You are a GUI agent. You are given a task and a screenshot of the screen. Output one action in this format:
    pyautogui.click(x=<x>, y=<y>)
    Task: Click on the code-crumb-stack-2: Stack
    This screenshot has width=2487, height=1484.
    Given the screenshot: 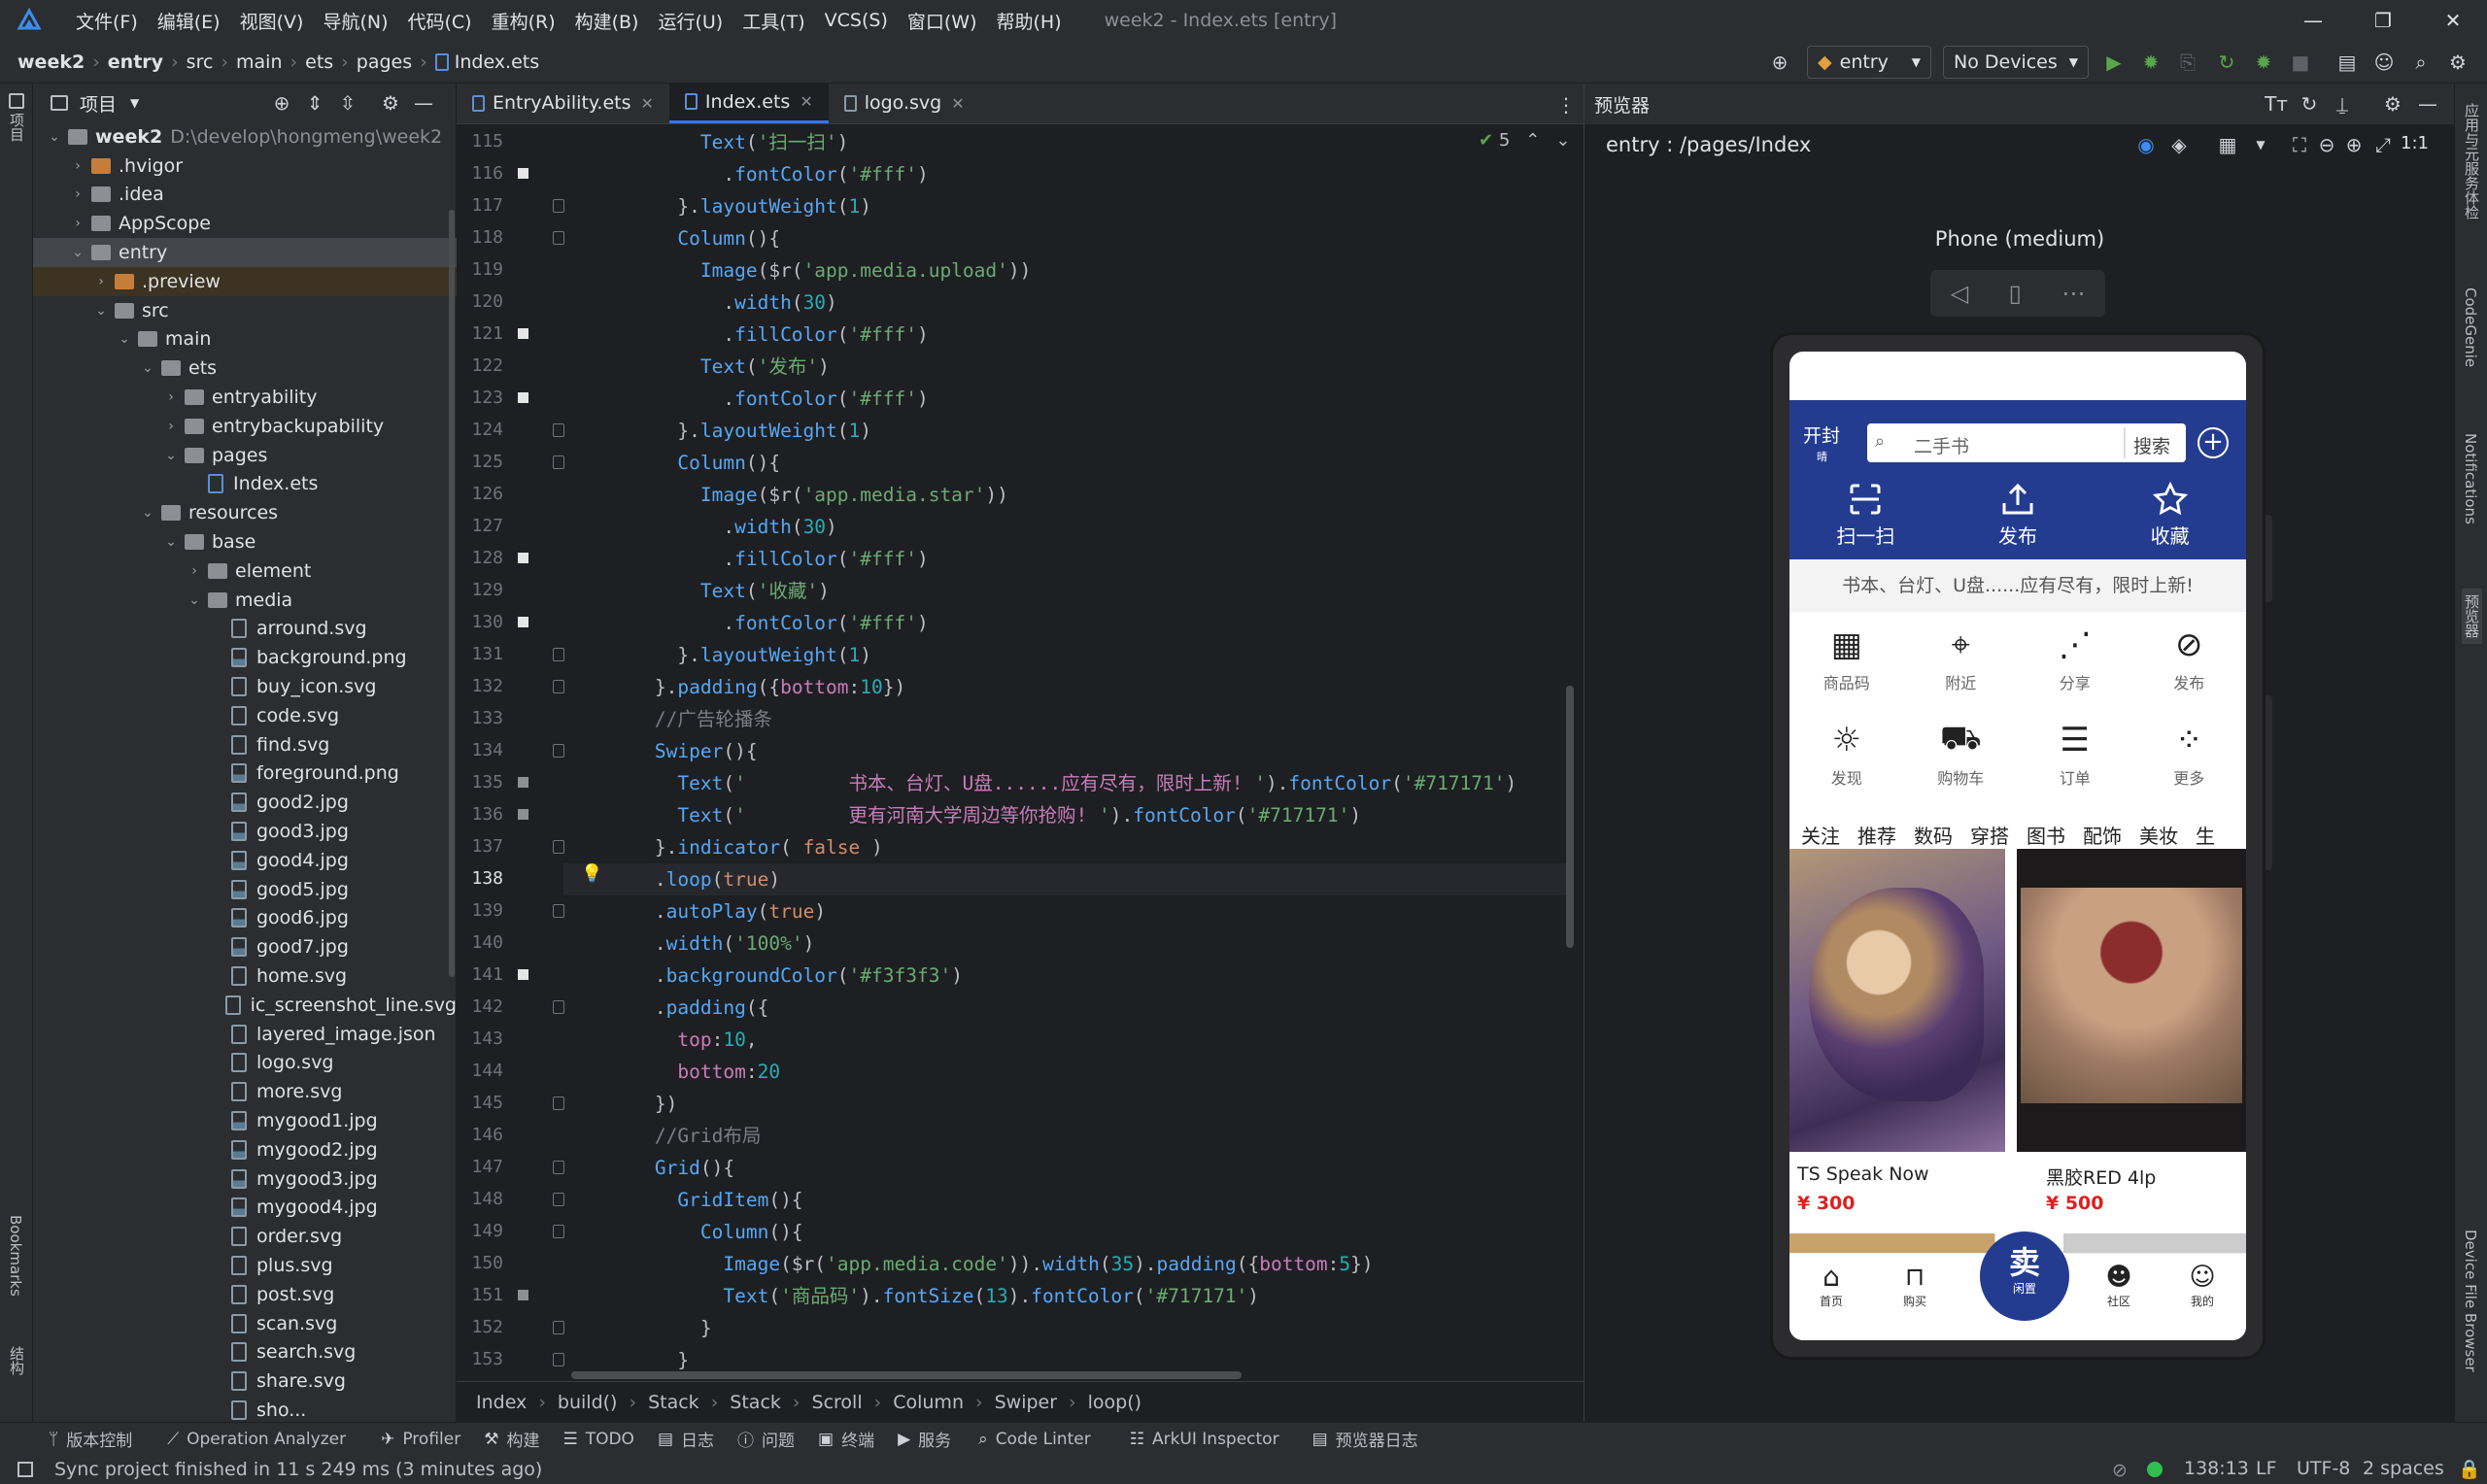 What is the action you would take?
    pyautogui.click(x=755, y=1402)
    